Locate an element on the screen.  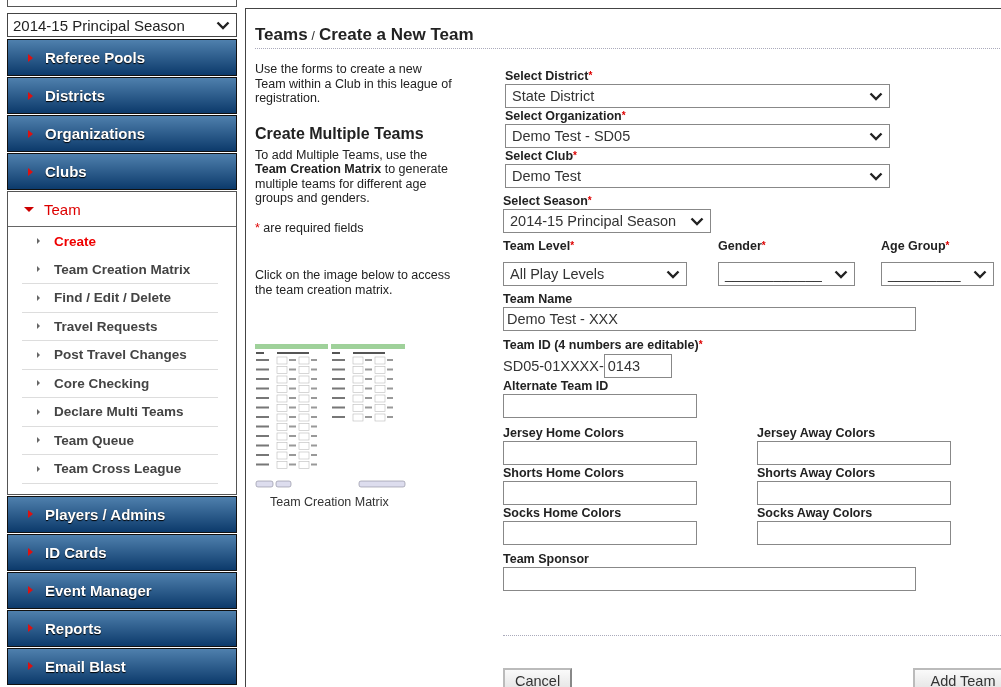
field-label: Team Name is located at coordinates (538, 299).